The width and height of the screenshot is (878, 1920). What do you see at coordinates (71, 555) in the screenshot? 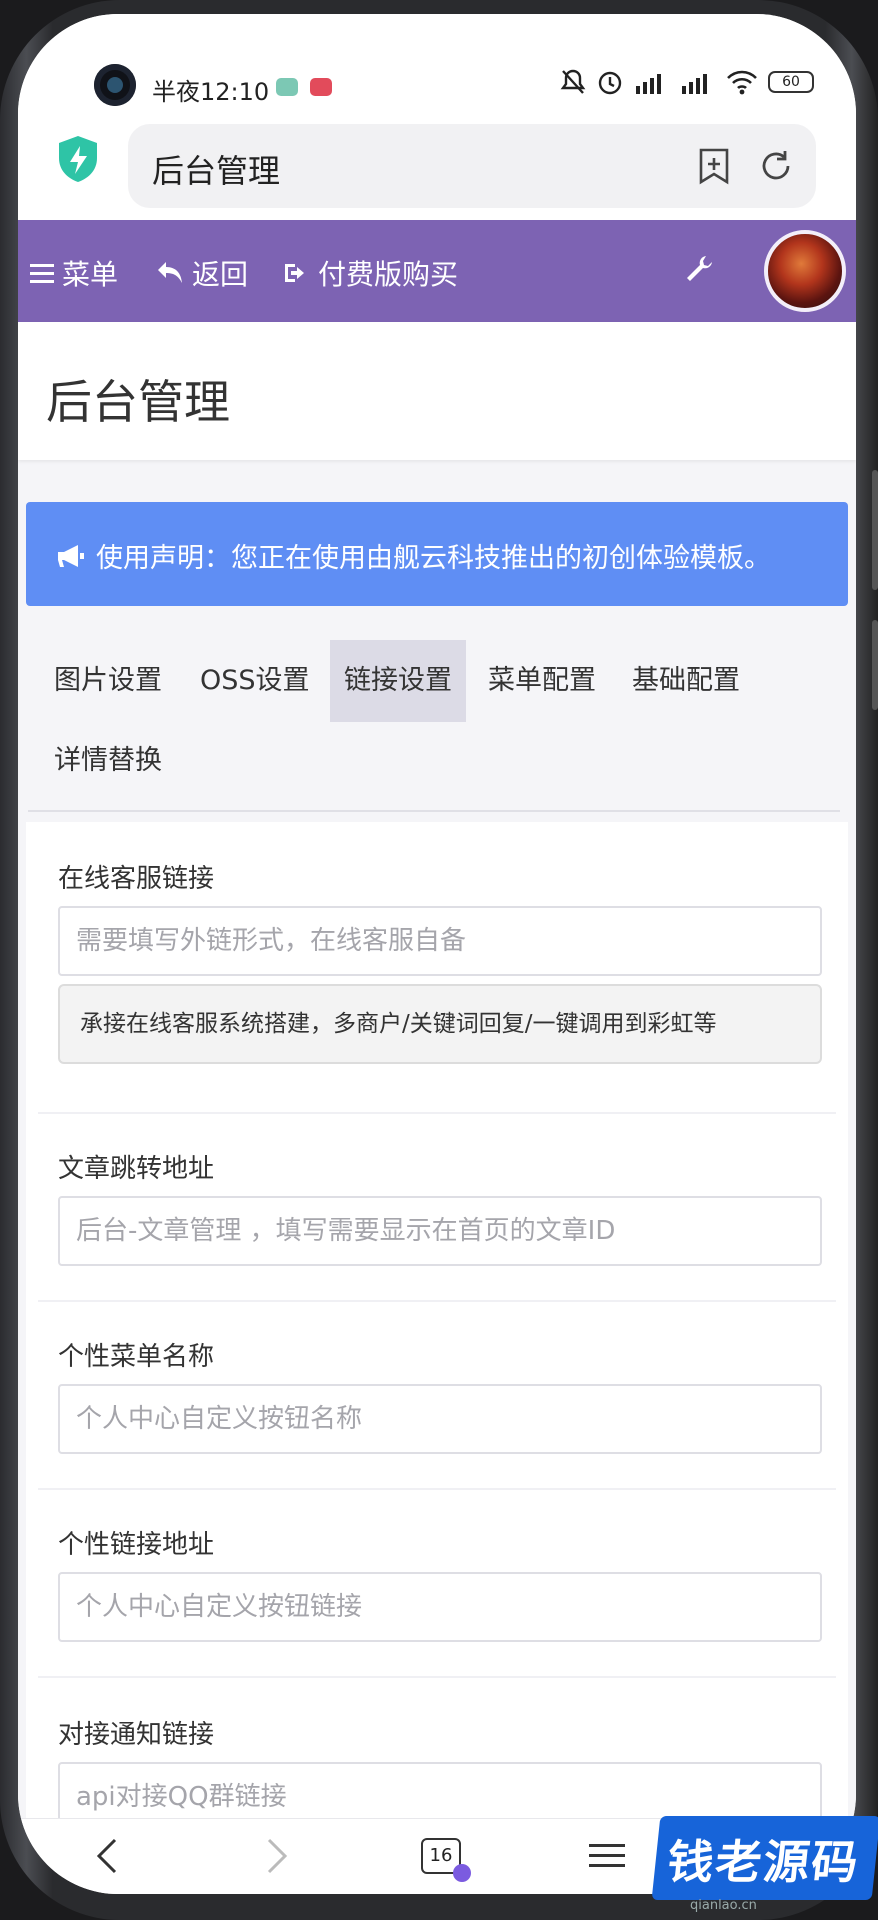
I see `bullhorn-icon` at bounding box center [71, 555].